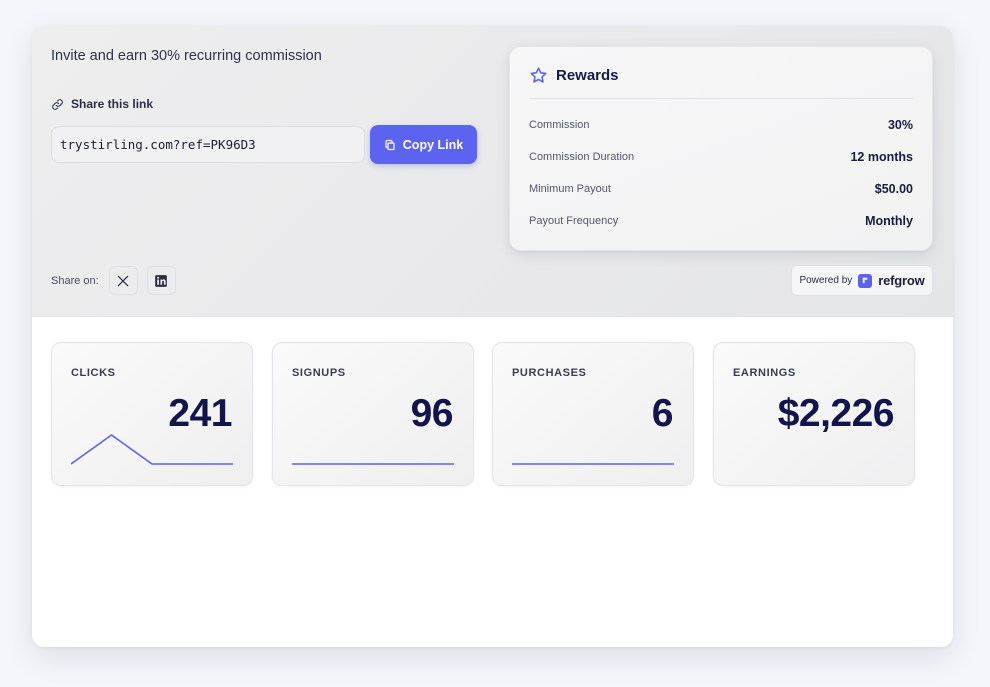  I want to click on refgrow-logo-icon, so click(865, 280).